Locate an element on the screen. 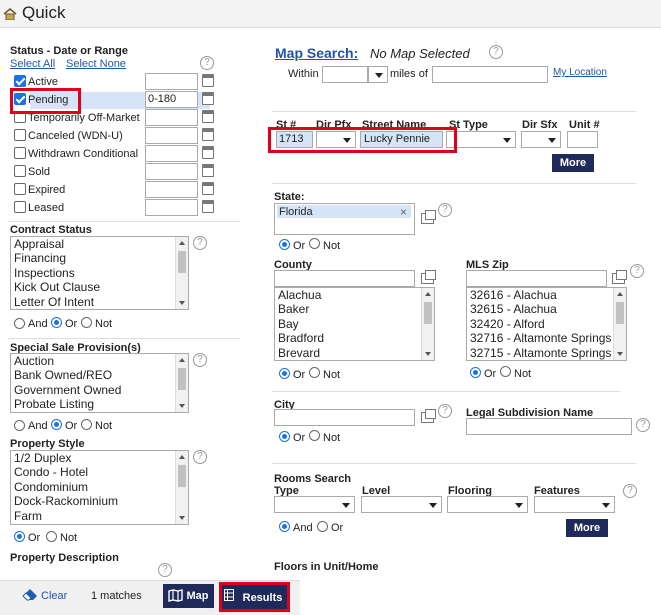 This screenshot has height=615, width=661. list-item: Alachua is located at coordinates (354, 295).